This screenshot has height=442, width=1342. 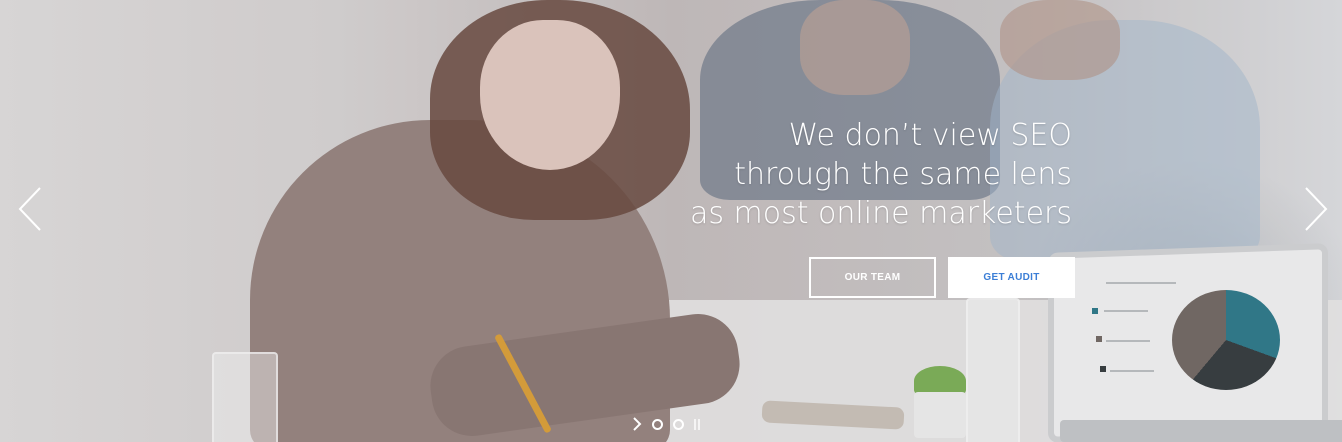 I want to click on play-next-icon, so click(x=637, y=424).